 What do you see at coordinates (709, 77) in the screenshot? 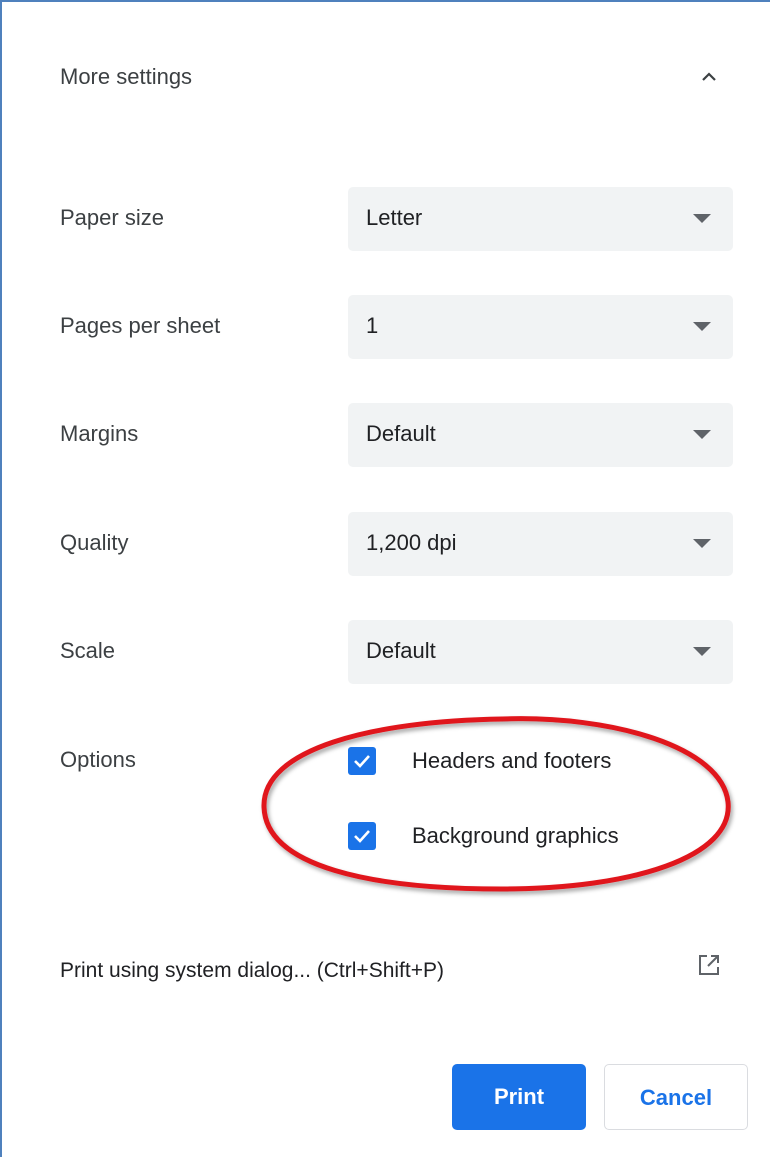
I see `chevron-up-icon` at bounding box center [709, 77].